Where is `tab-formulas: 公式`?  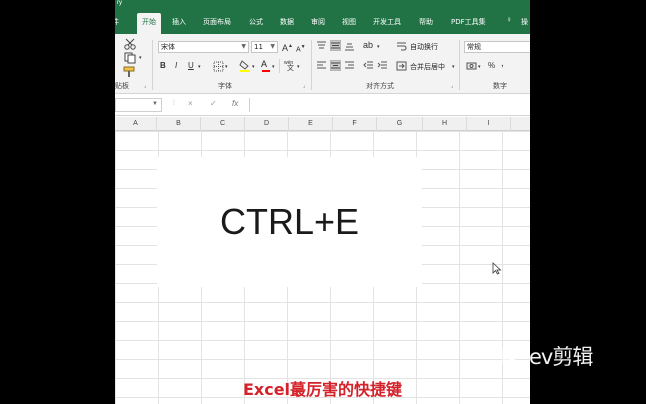 tab-formulas: 公式 is located at coordinates (256, 22).